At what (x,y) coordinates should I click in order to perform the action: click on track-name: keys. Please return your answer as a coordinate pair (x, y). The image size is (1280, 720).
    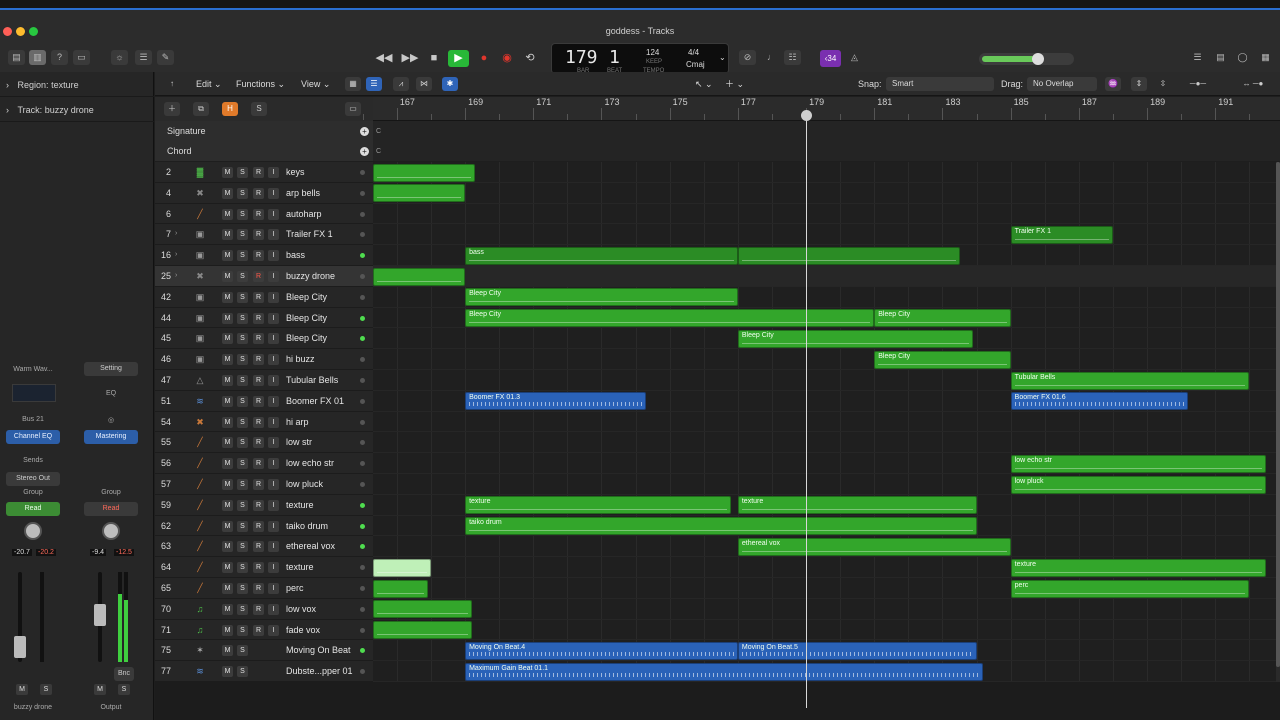
    Looking at the image, I should click on (295, 172).